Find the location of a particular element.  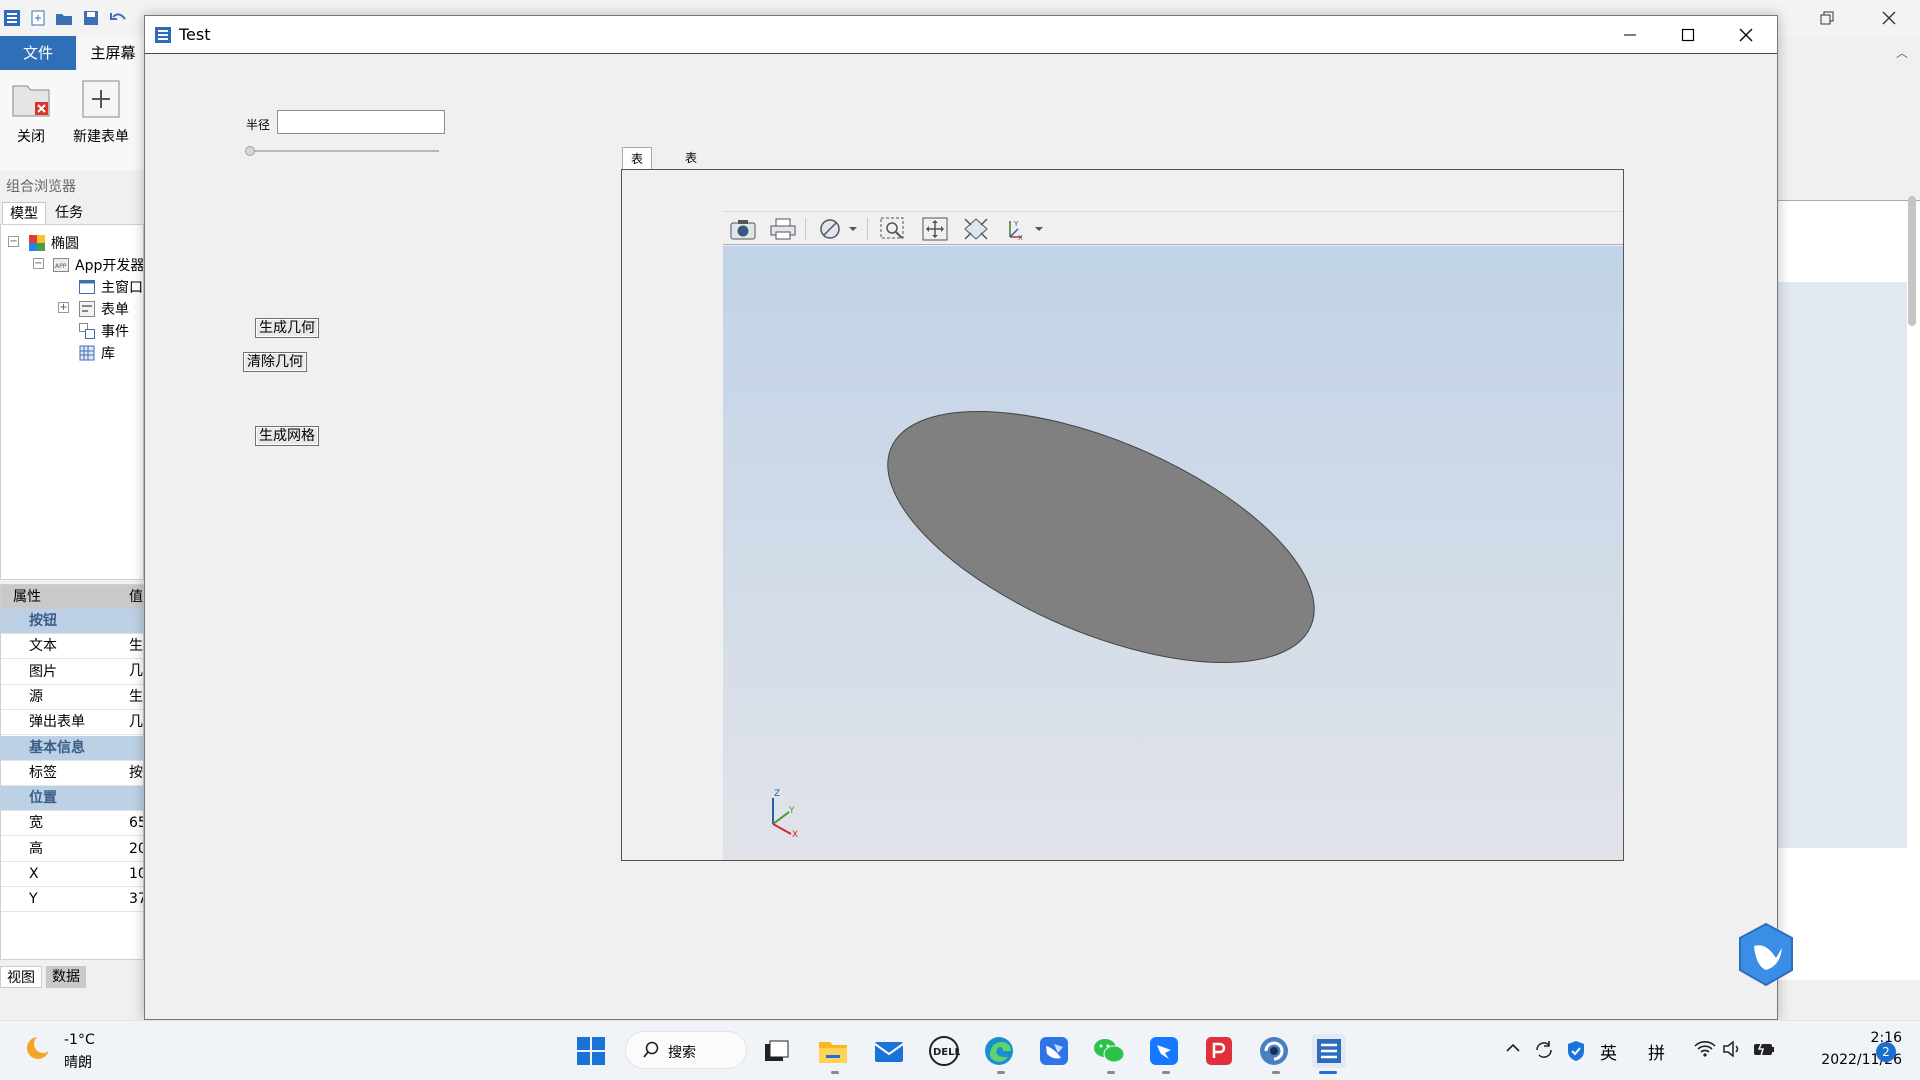

caelus-icon is located at coordinates (1329, 1051).